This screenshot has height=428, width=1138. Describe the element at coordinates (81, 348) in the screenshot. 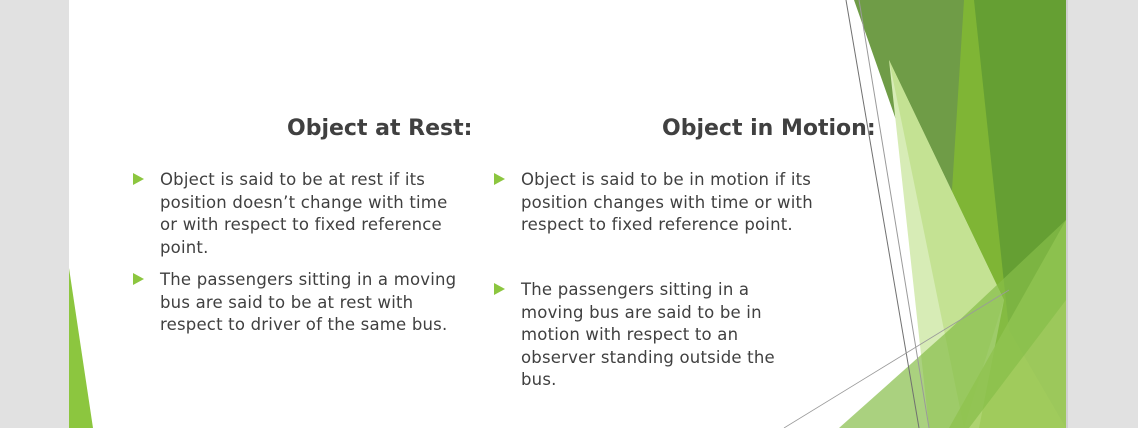

I see `facet-left` at that location.